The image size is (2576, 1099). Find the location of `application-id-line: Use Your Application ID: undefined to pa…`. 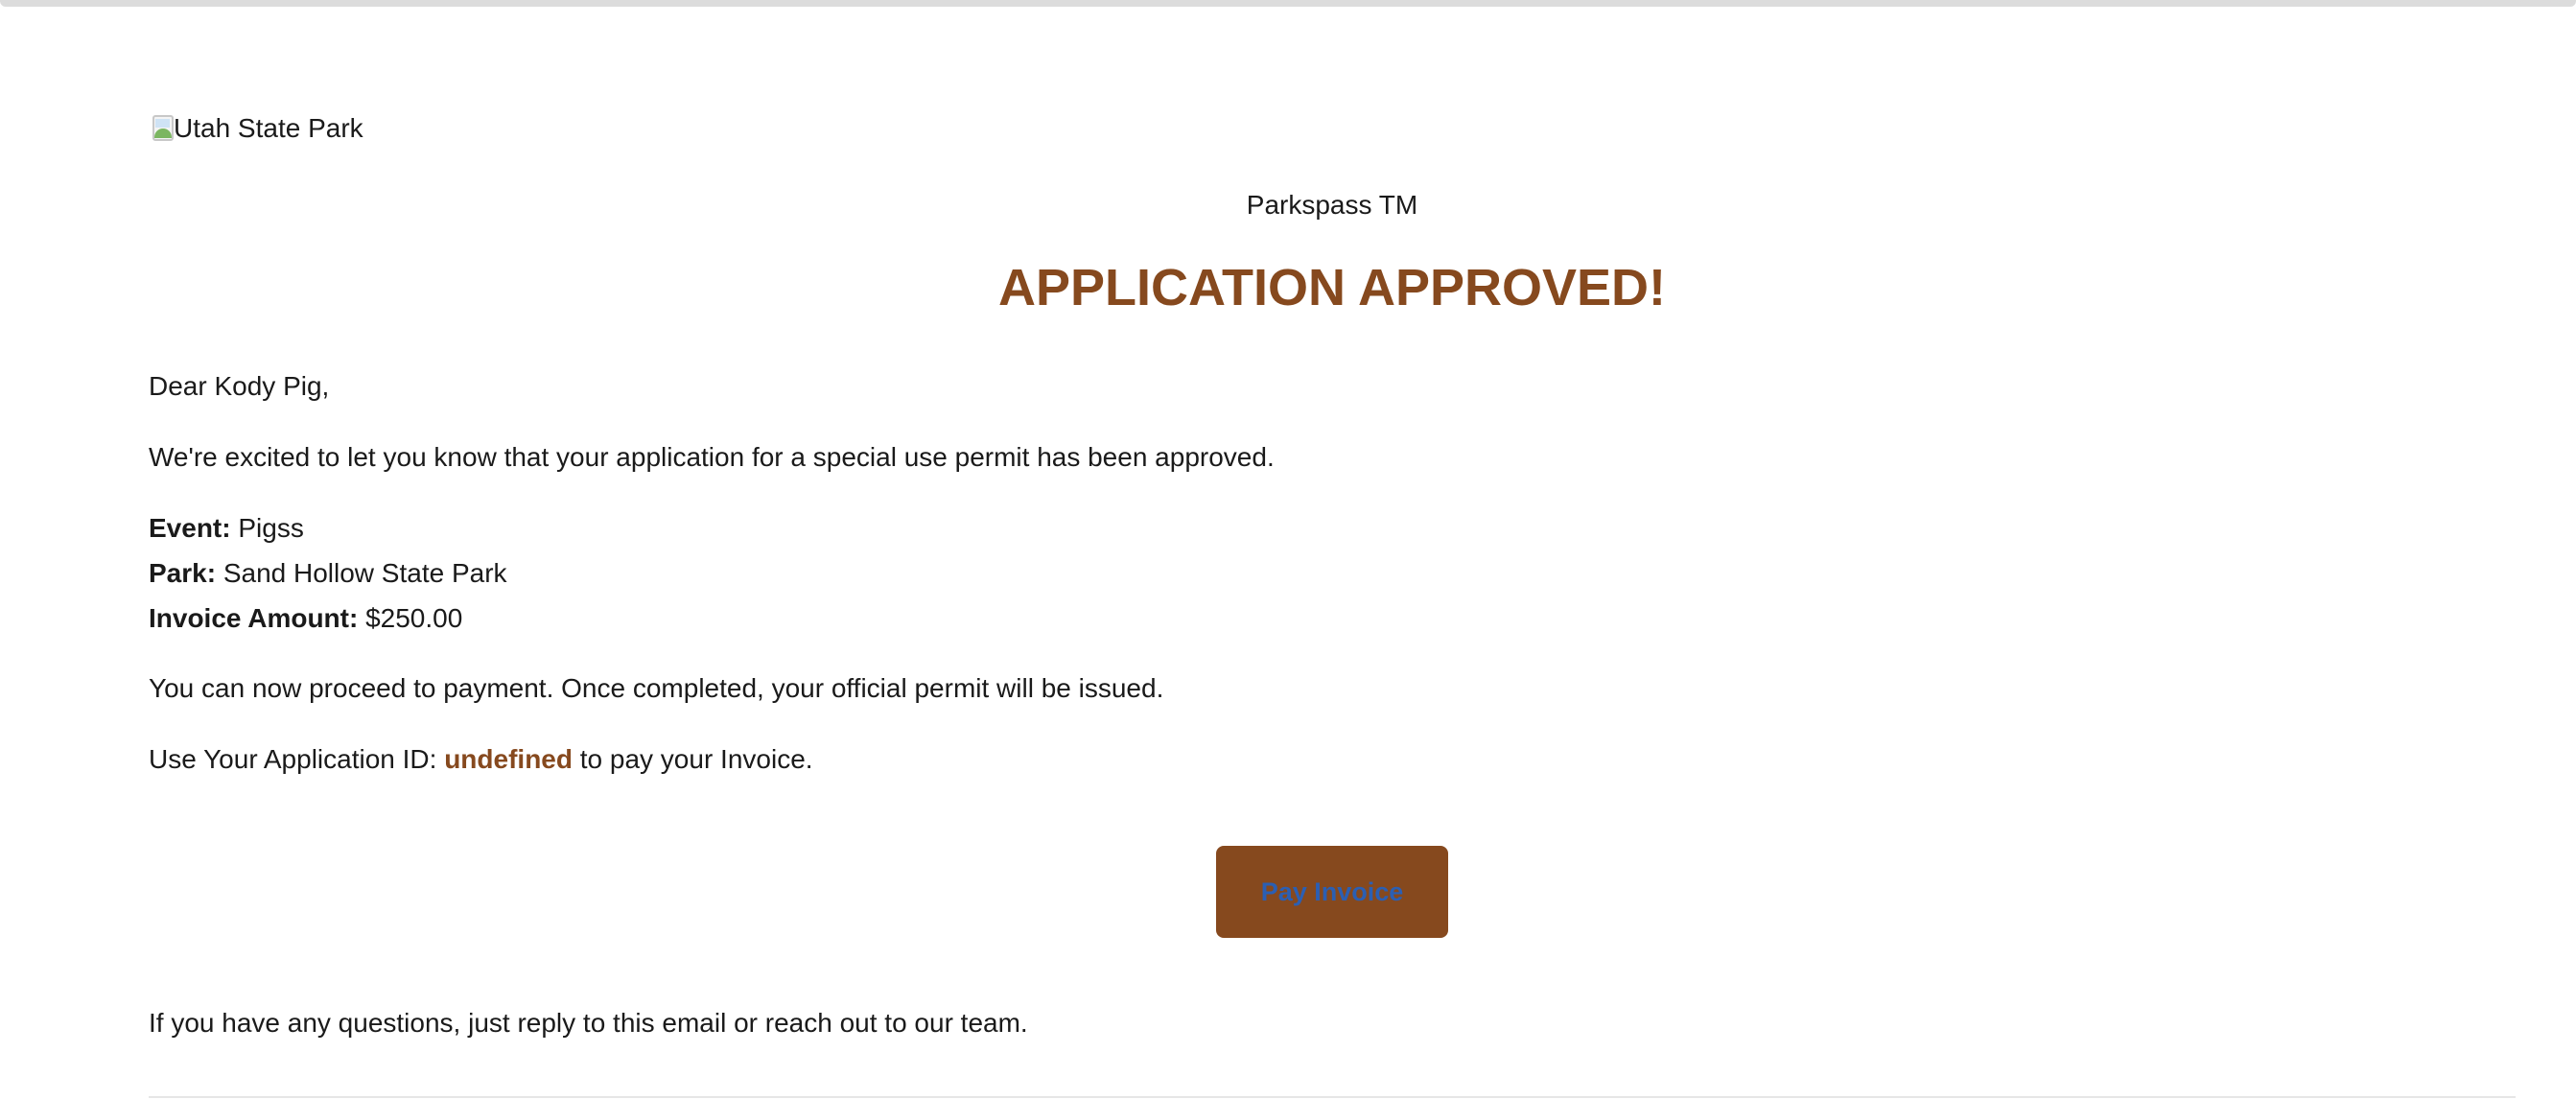

application-id-line: Use Your Application ID: undefined to pa… is located at coordinates (481, 759).